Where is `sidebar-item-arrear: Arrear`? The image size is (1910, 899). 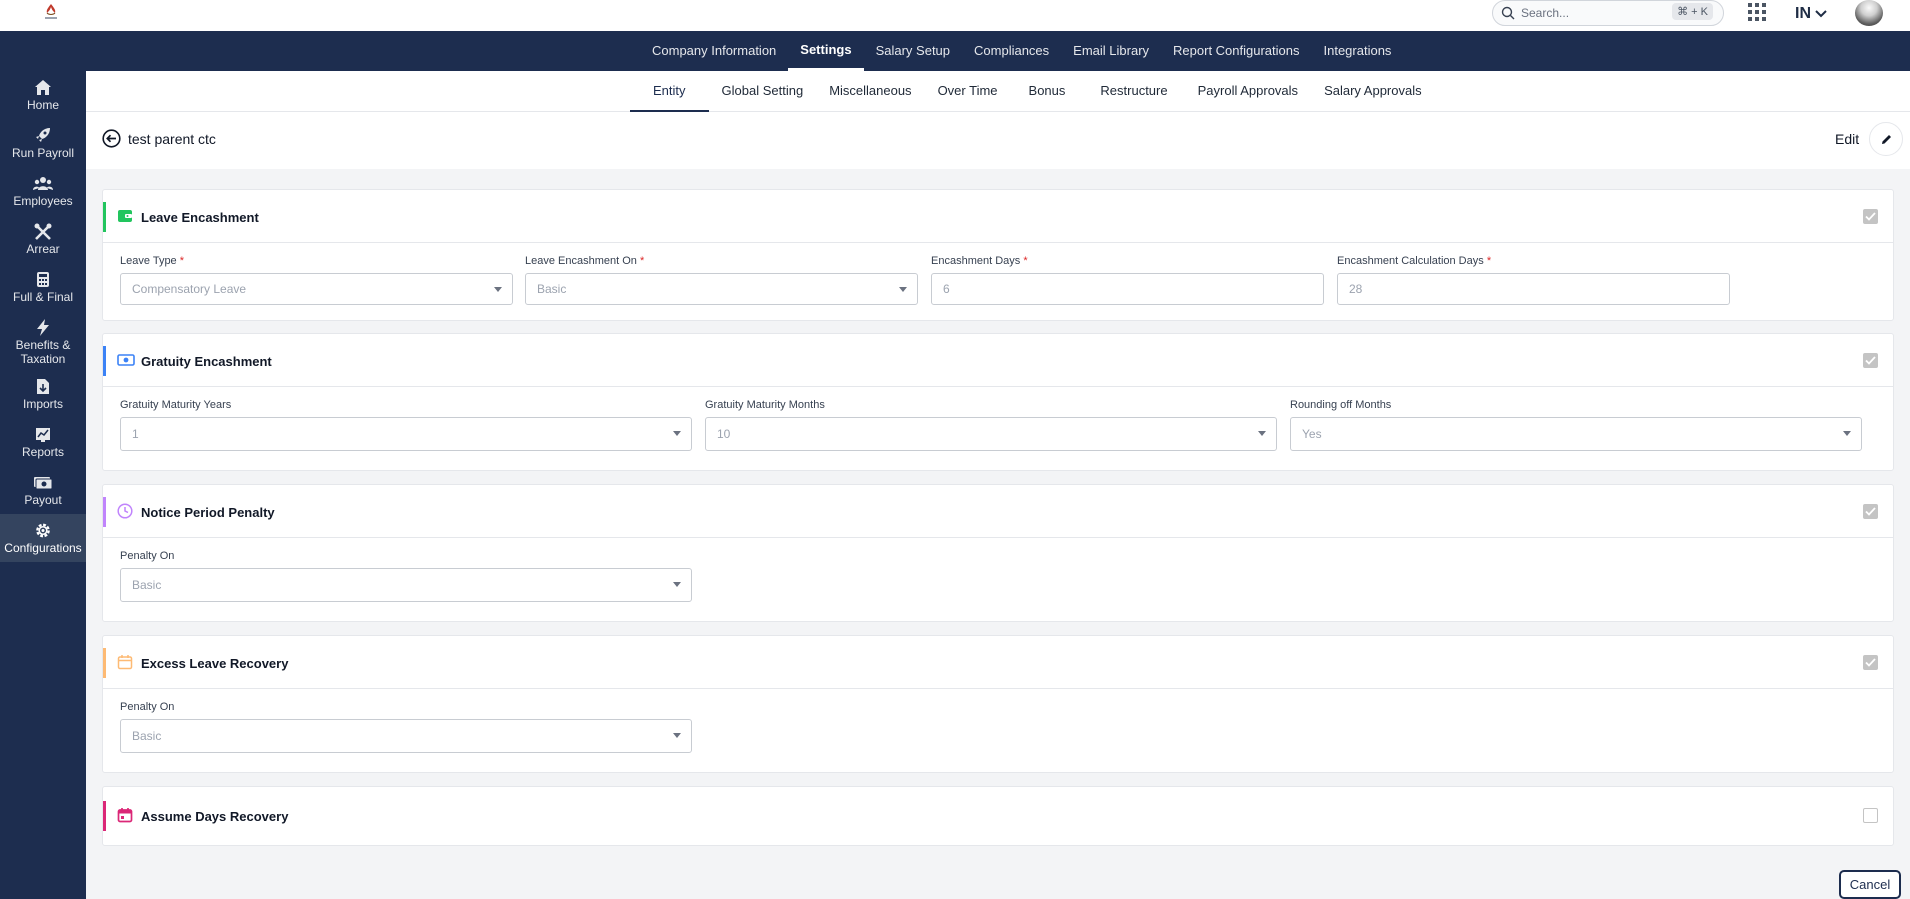
sidebar-item-arrear: Arrear is located at coordinates (43, 241).